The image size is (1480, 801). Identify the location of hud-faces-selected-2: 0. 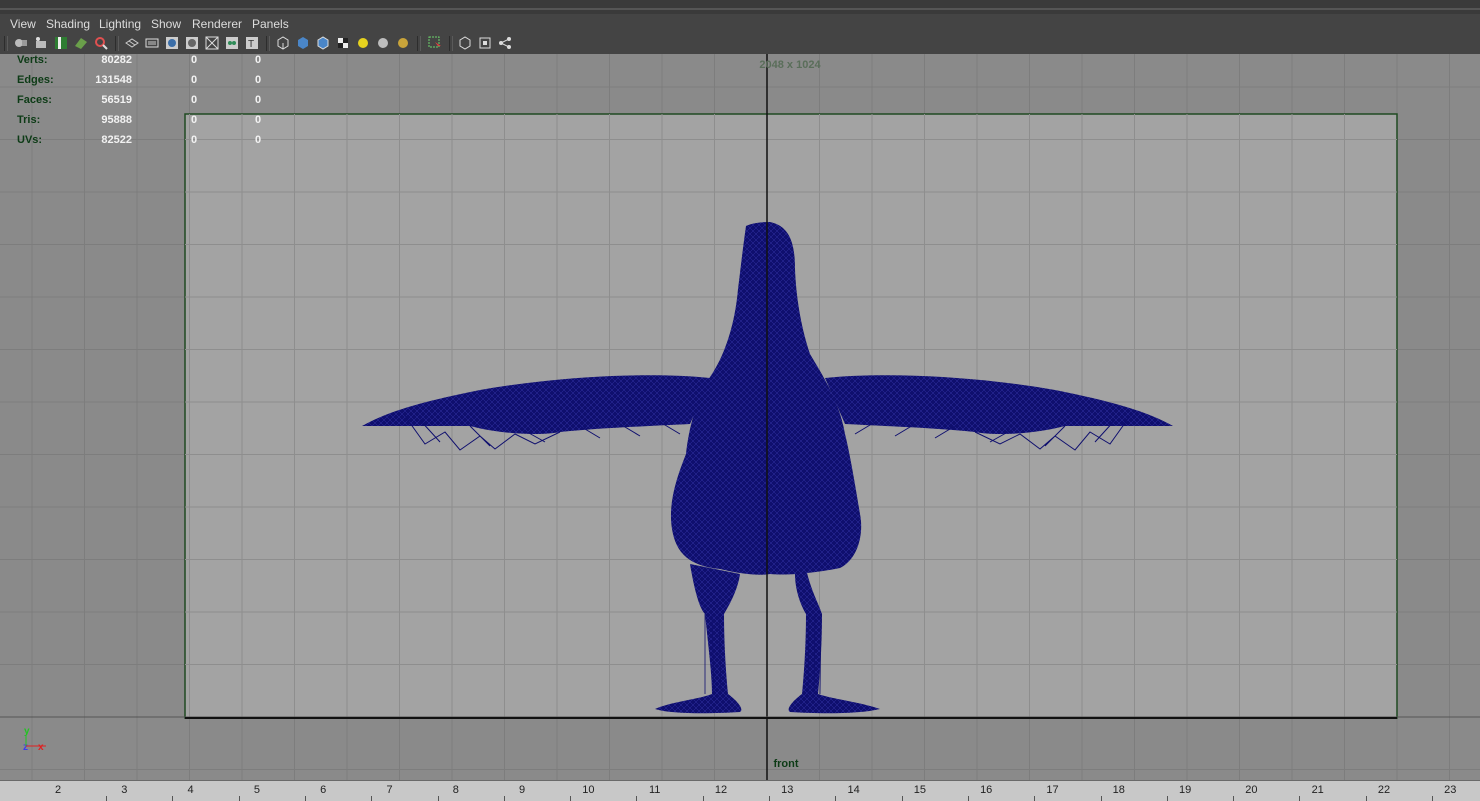
(258, 100).